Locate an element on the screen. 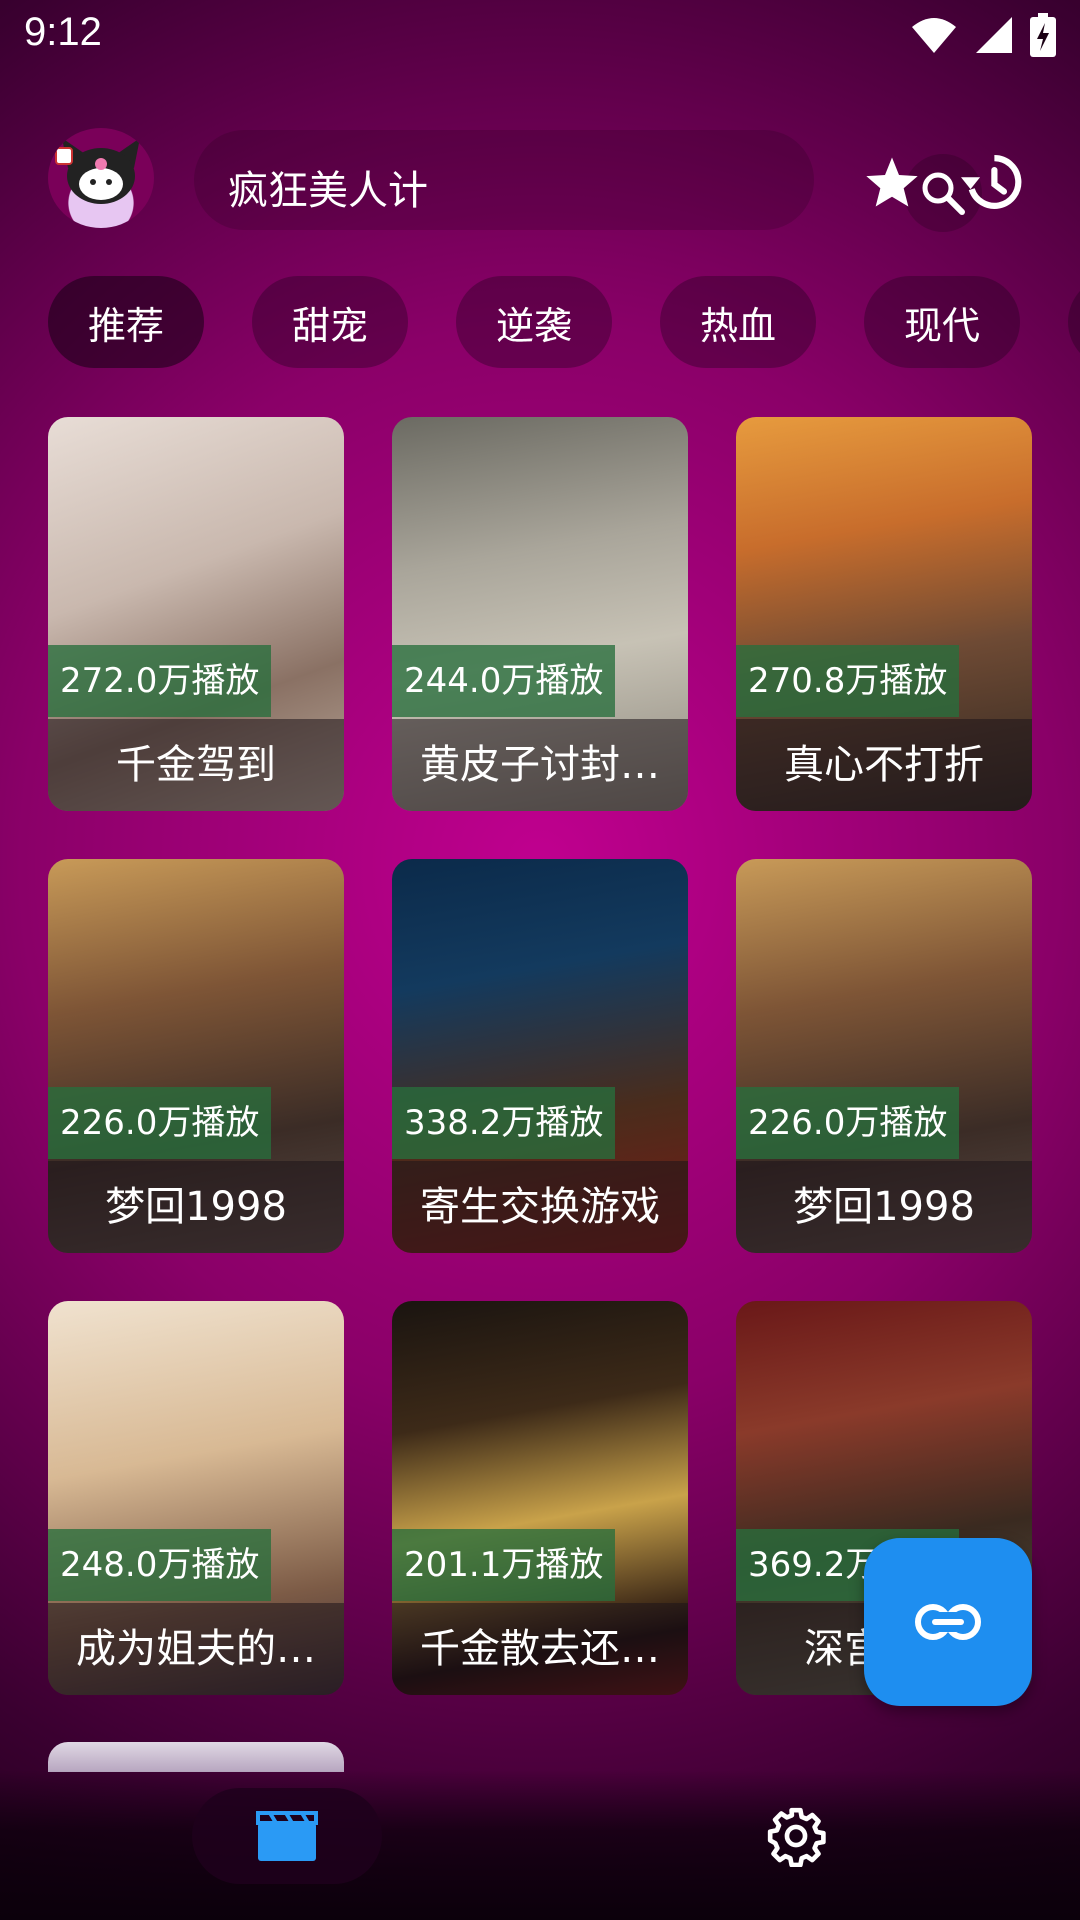  history-icon is located at coordinates (991, 182).